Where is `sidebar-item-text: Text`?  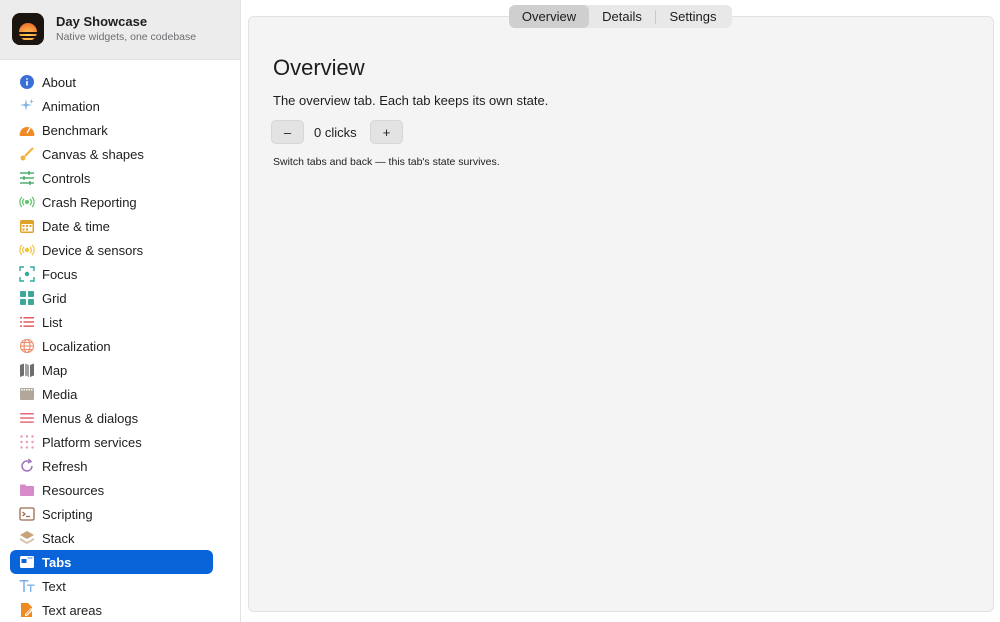
sidebar-item-text: Text is located at coordinates (111, 586).